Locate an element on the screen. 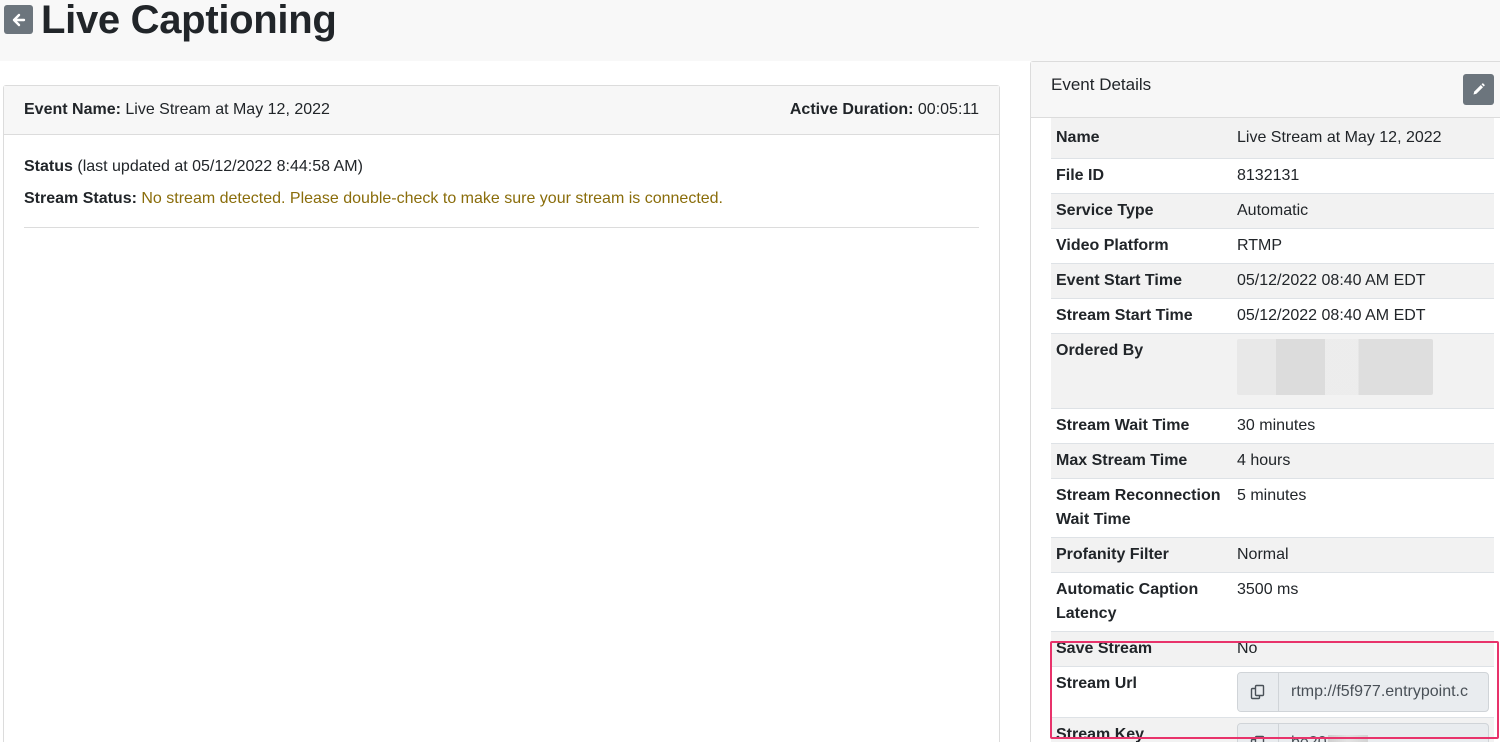 Image resolution: width=1500 pixels, height=742 pixels. stream-status-label: Stream Status: is located at coordinates (80, 198).